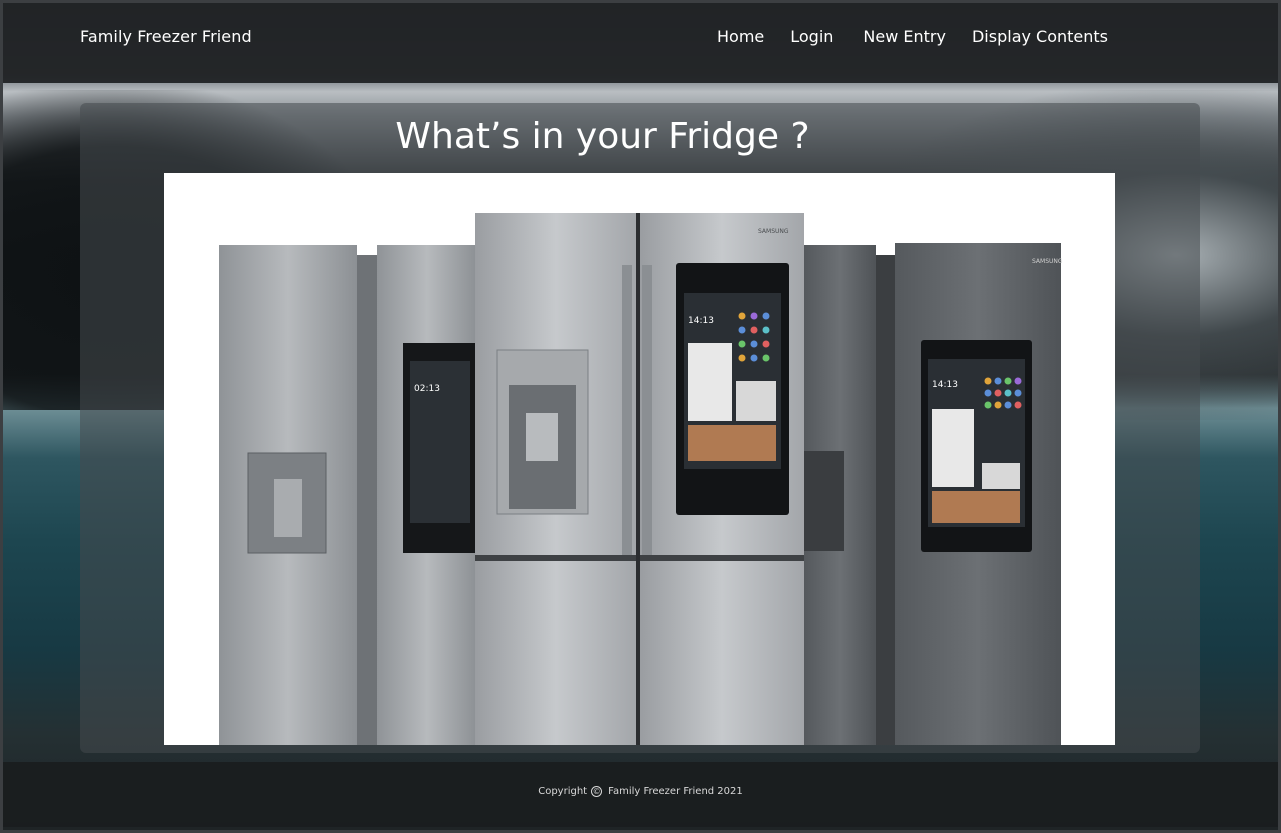 This screenshot has width=1281, height=833. I want to click on screen-clock-right: 14:13, so click(945, 385).